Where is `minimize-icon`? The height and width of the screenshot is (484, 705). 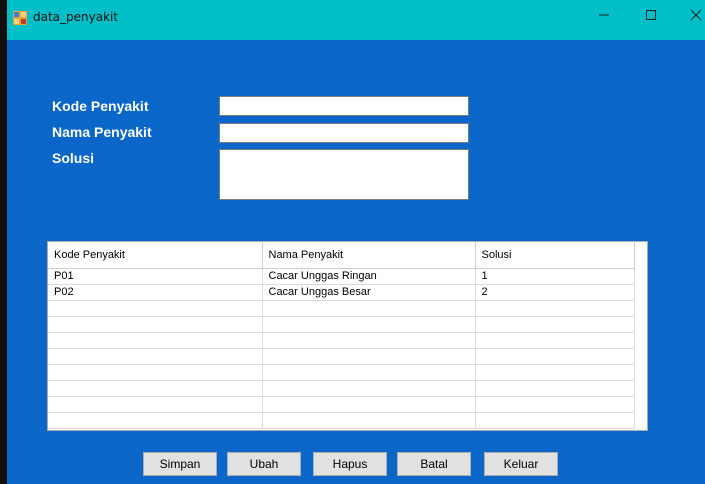
minimize-icon is located at coordinates (604, 15).